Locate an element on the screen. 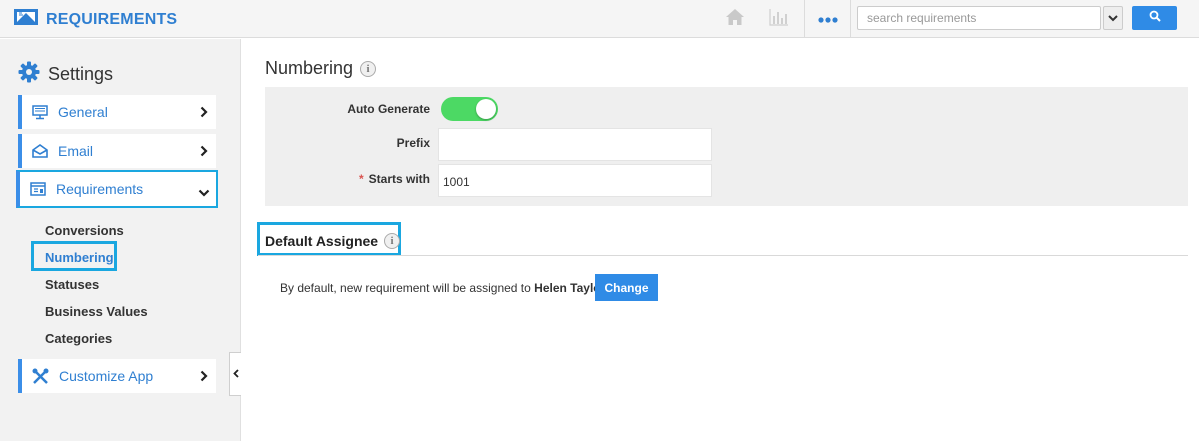 Image resolution: width=1199 pixels, height=441 pixels. sidebar-item-label: Email is located at coordinates (76, 151).